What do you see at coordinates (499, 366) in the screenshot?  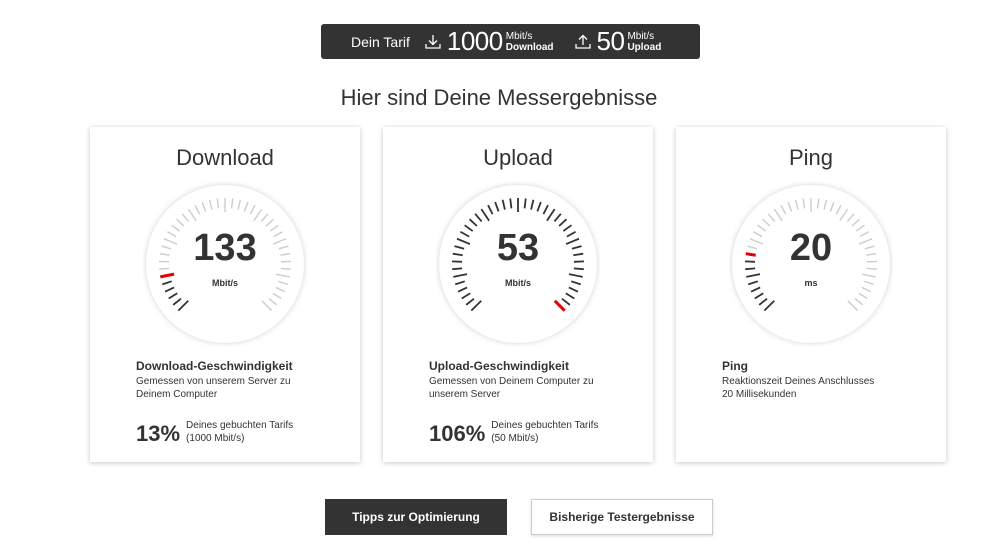 I see `upload-info-title: Upload-Geschwindigkeit` at bounding box center [499, 366].